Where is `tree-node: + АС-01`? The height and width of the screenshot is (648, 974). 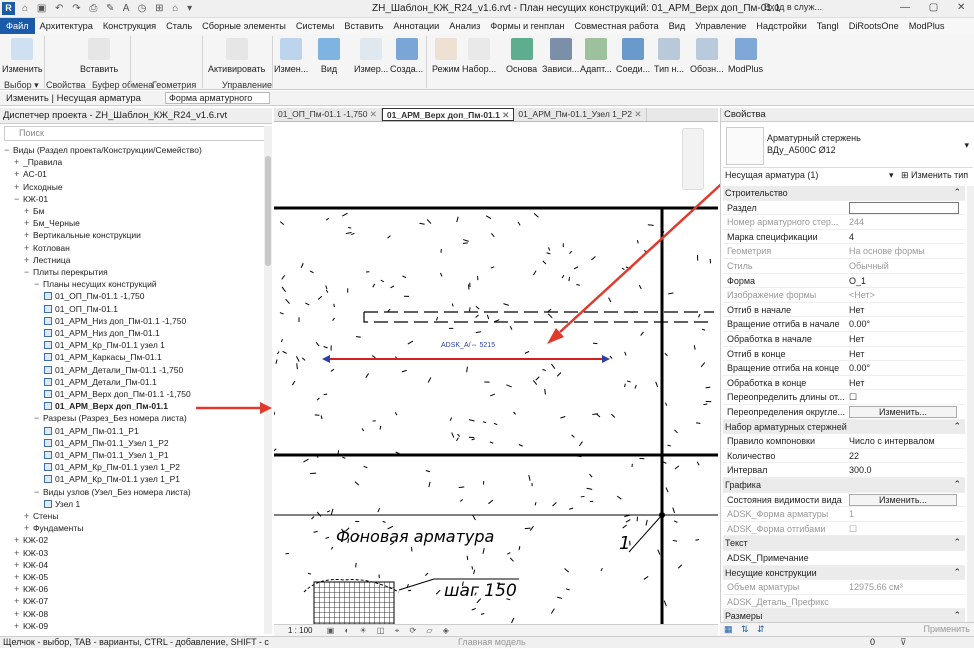
tree-node: + АС-01 is located at coordinates (30, 174).